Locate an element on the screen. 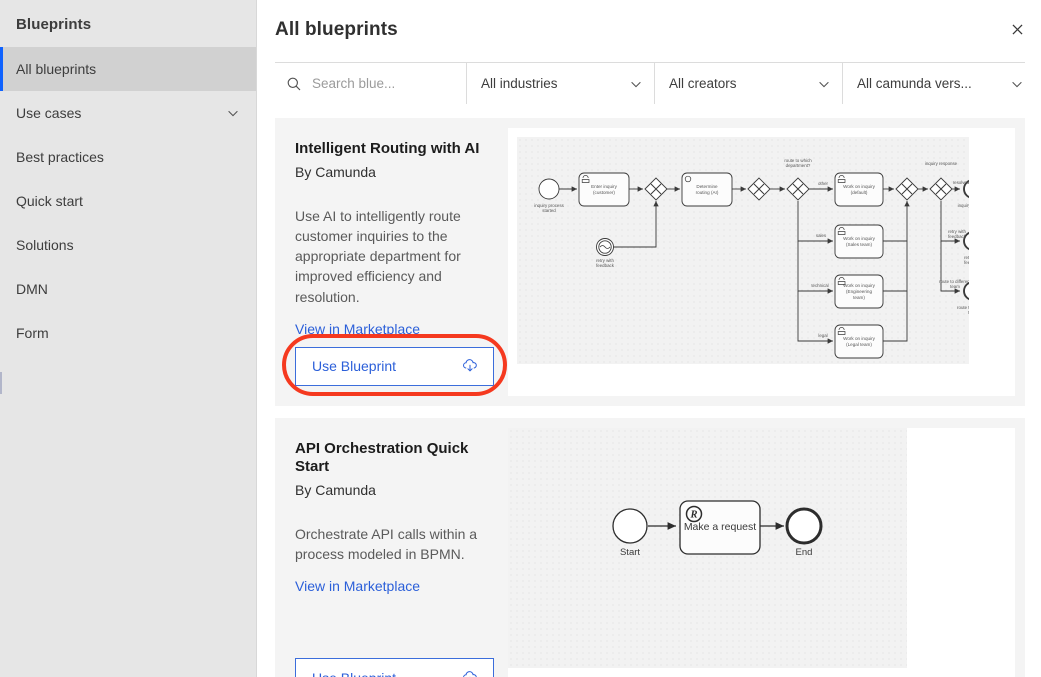 This screenshot has height=677, width=1041. svg-text: R is located at coordinates (693, 515).